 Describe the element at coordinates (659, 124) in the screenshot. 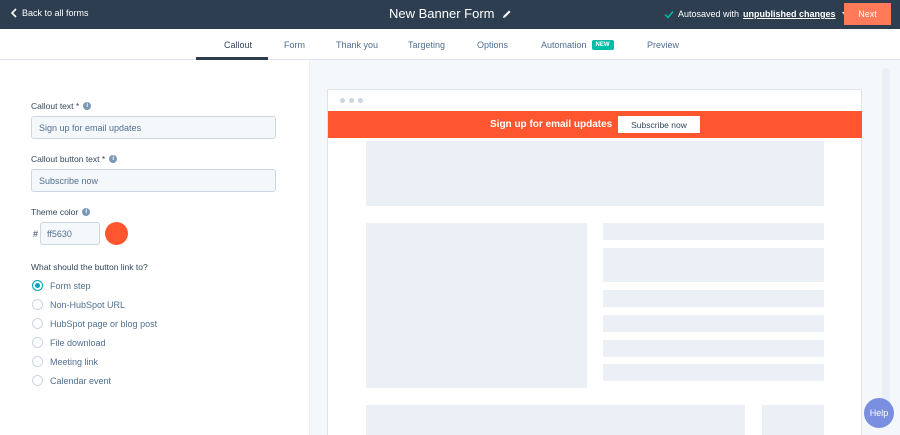

I see `banner-subscribe-button: Subscribe now` at that location.